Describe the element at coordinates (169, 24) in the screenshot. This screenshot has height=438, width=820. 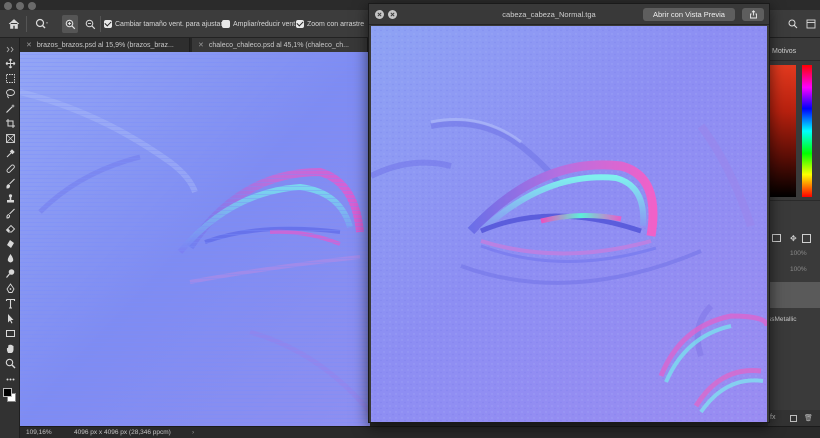
I see `resize-windows-label: Cambiar tamaño vent. para ajustar` at that location.